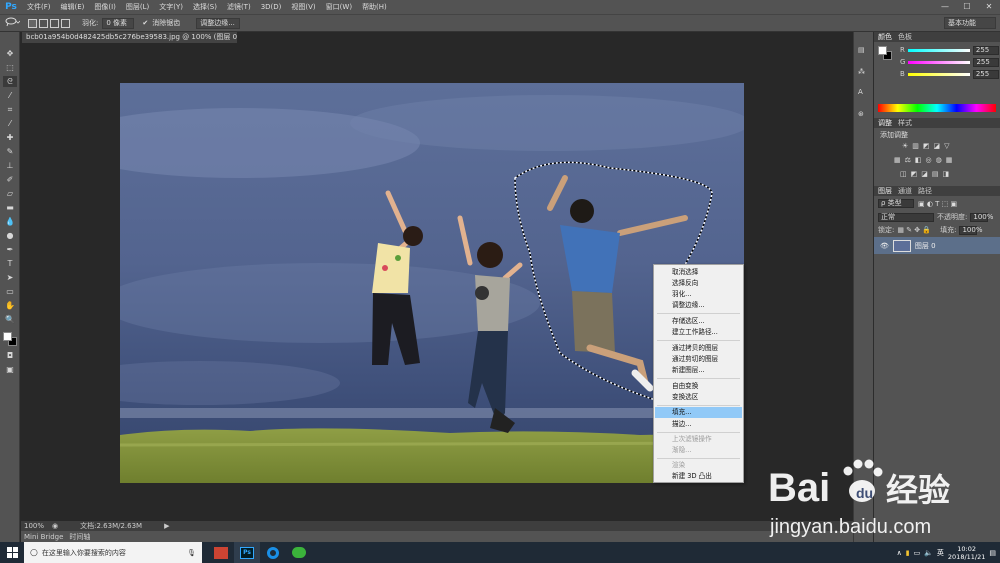  What do you see at coordinates (118, 23) in the screenshot?
I see `feather-input: 0 像素` at bounding box center [118, 23].